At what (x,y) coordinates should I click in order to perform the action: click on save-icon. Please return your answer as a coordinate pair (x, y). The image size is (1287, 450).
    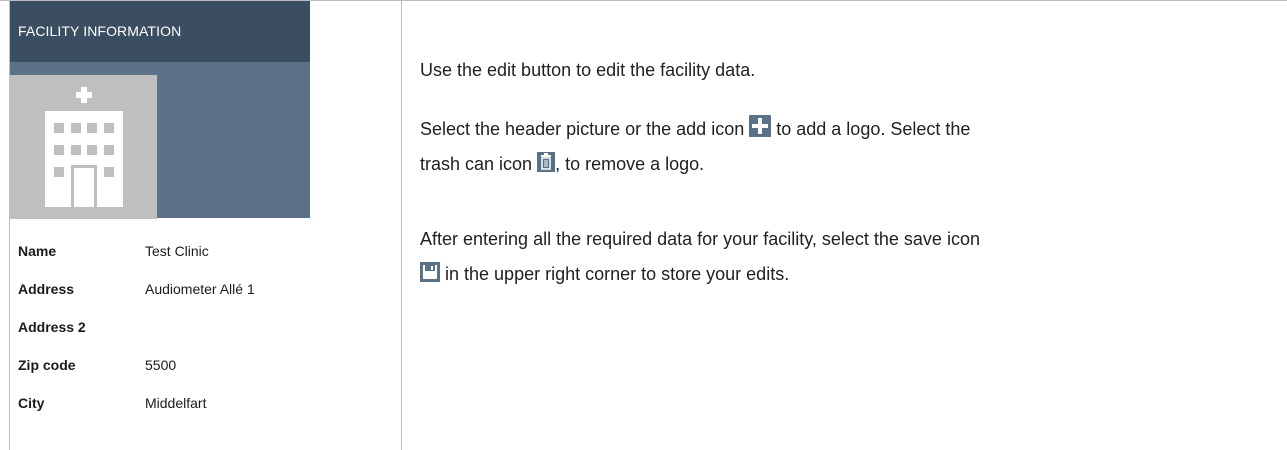
    Looking at the image, I should click on (430, 272).